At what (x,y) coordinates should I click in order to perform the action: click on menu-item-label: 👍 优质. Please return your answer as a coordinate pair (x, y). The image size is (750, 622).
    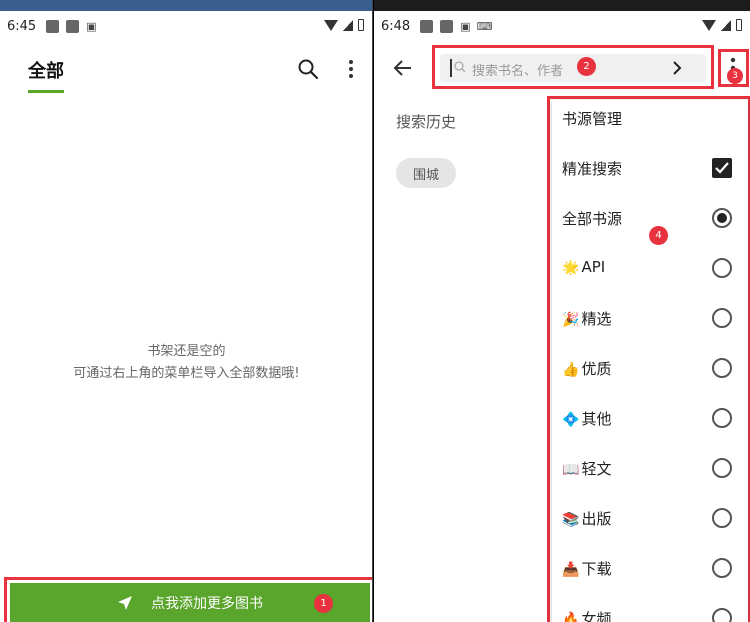
    Looking at the image, I should click on (586, 368).